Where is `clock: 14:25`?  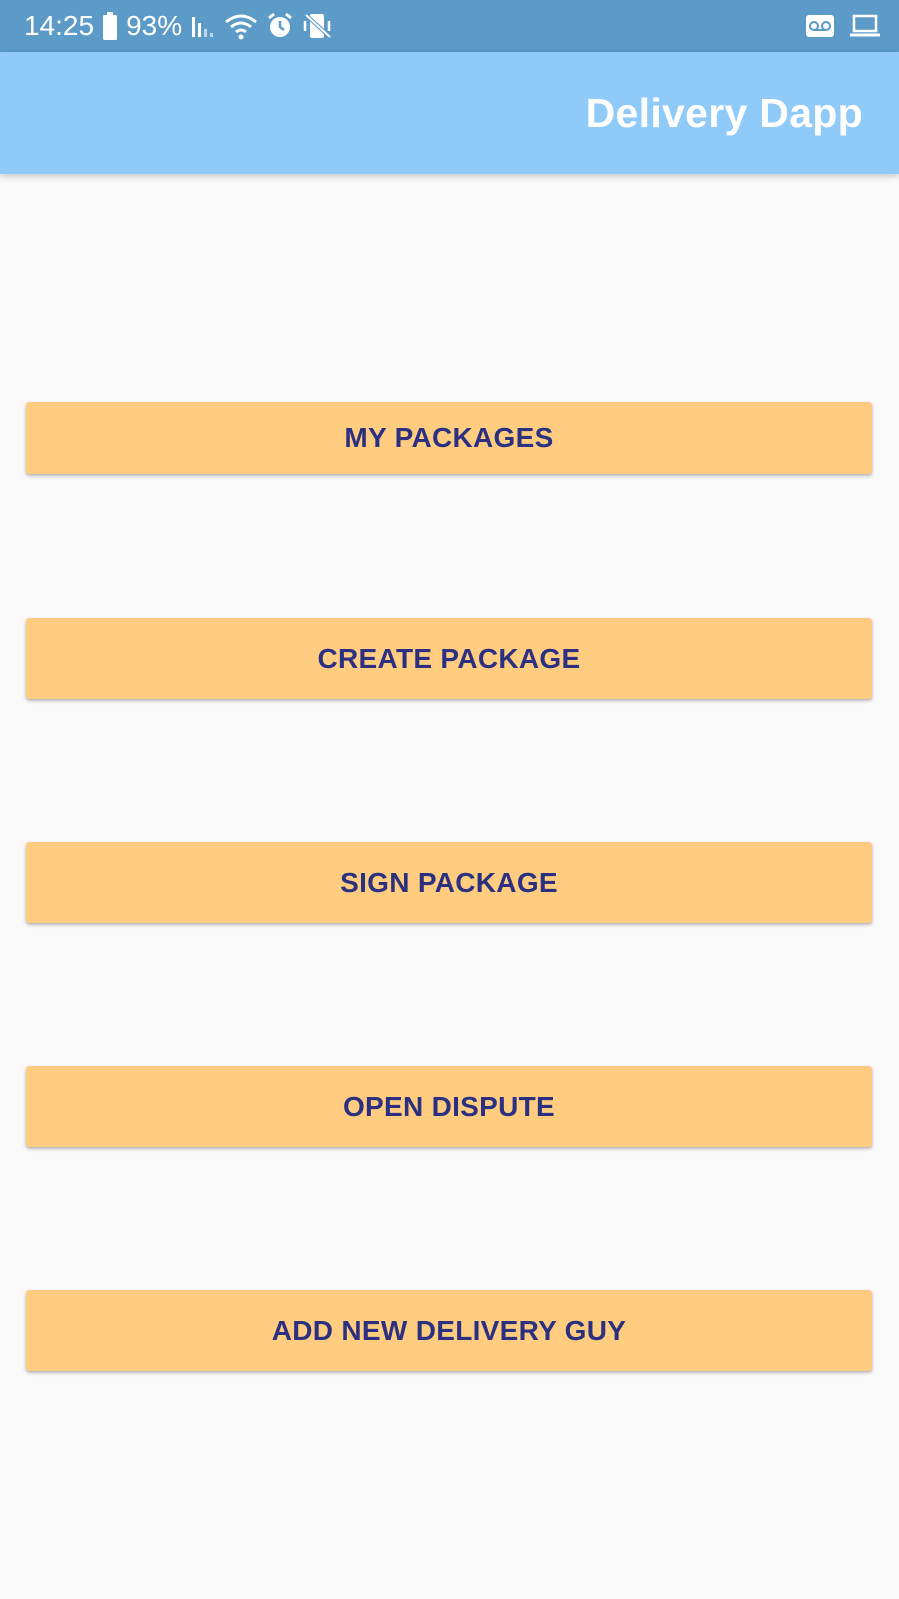
clock: 14:25 is located at coordinates (59, 25).